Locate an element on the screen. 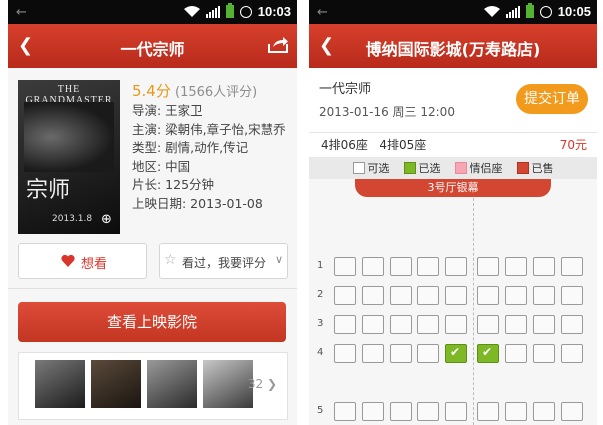 Image resolution: width=603 pixels, height=425 pixels. rate-label: 看过，我要评分 is located at coordinates (224, 263).